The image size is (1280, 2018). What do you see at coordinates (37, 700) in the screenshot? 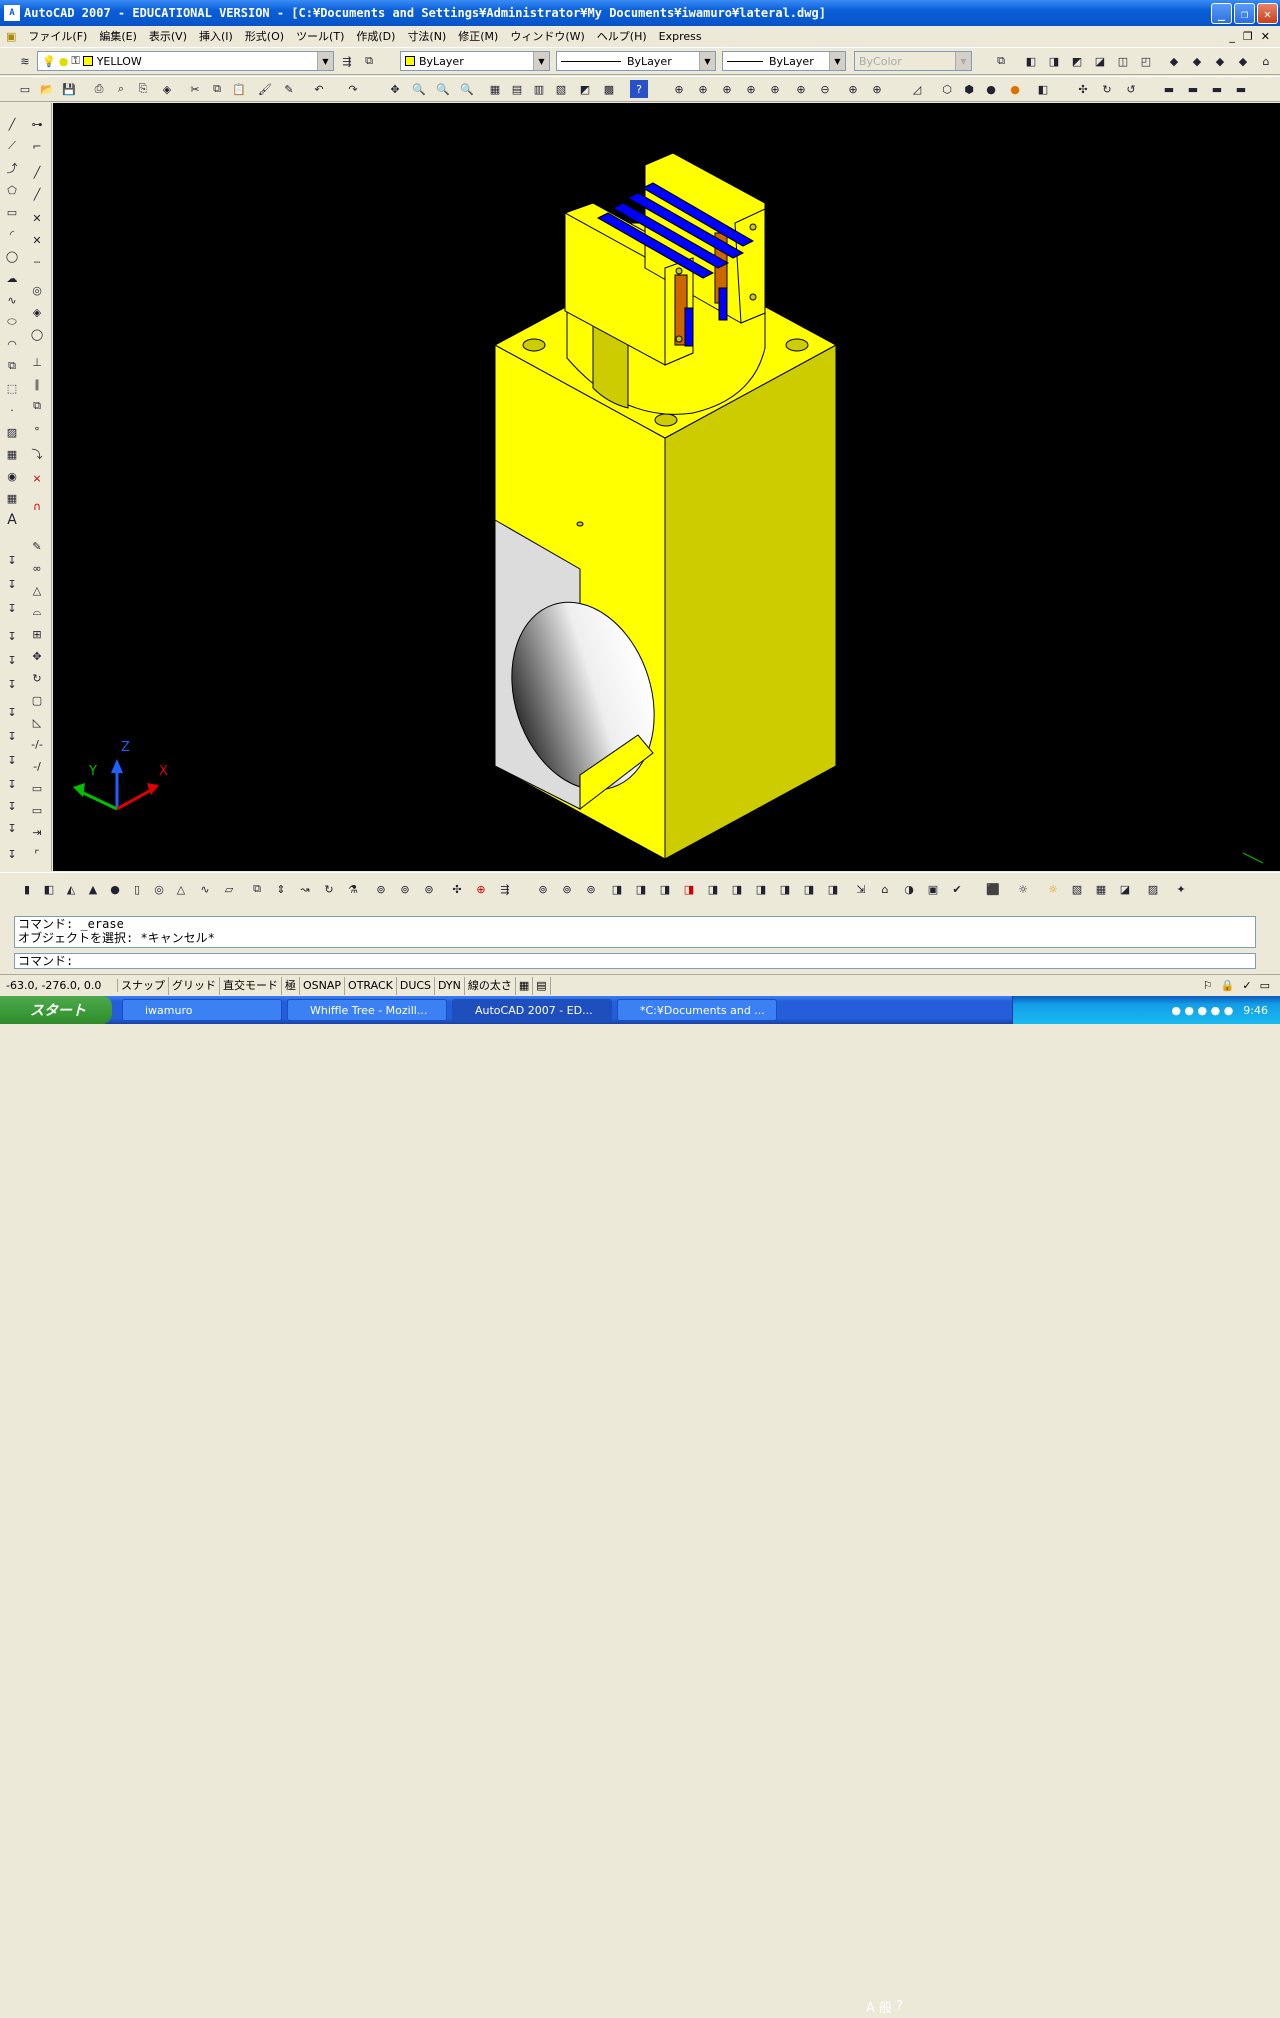
I see `scale-icon: ▢` at bounding box center [37, 700].